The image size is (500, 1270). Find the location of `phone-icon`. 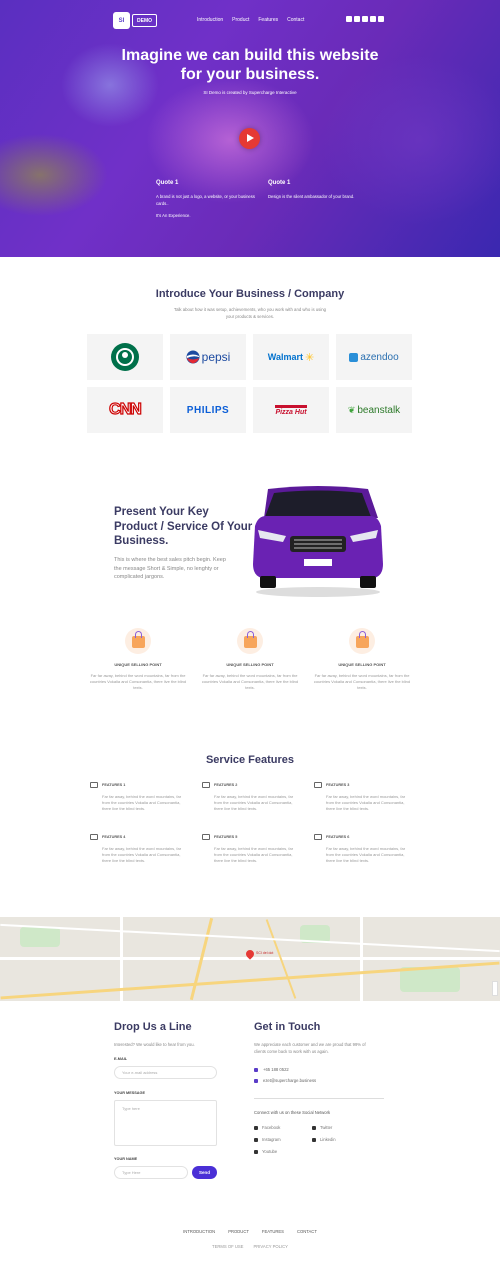

phone-icon is located at coordinates (256, 1069).